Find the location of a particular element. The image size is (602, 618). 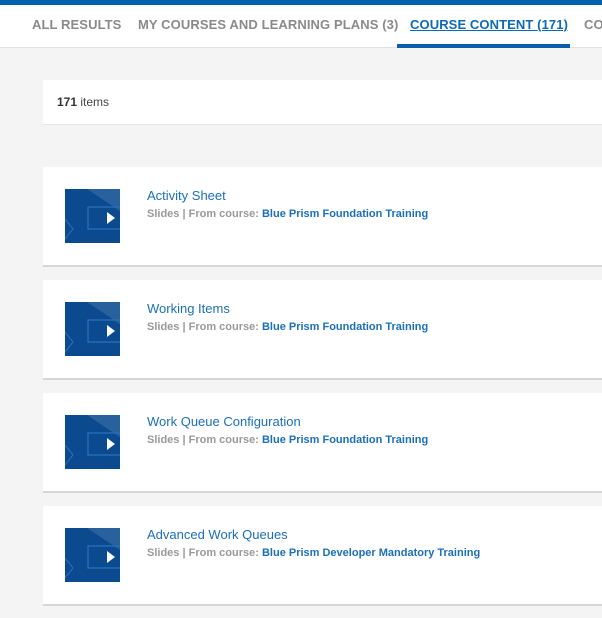

tab-more: CO is located at coordinates (593, 24).